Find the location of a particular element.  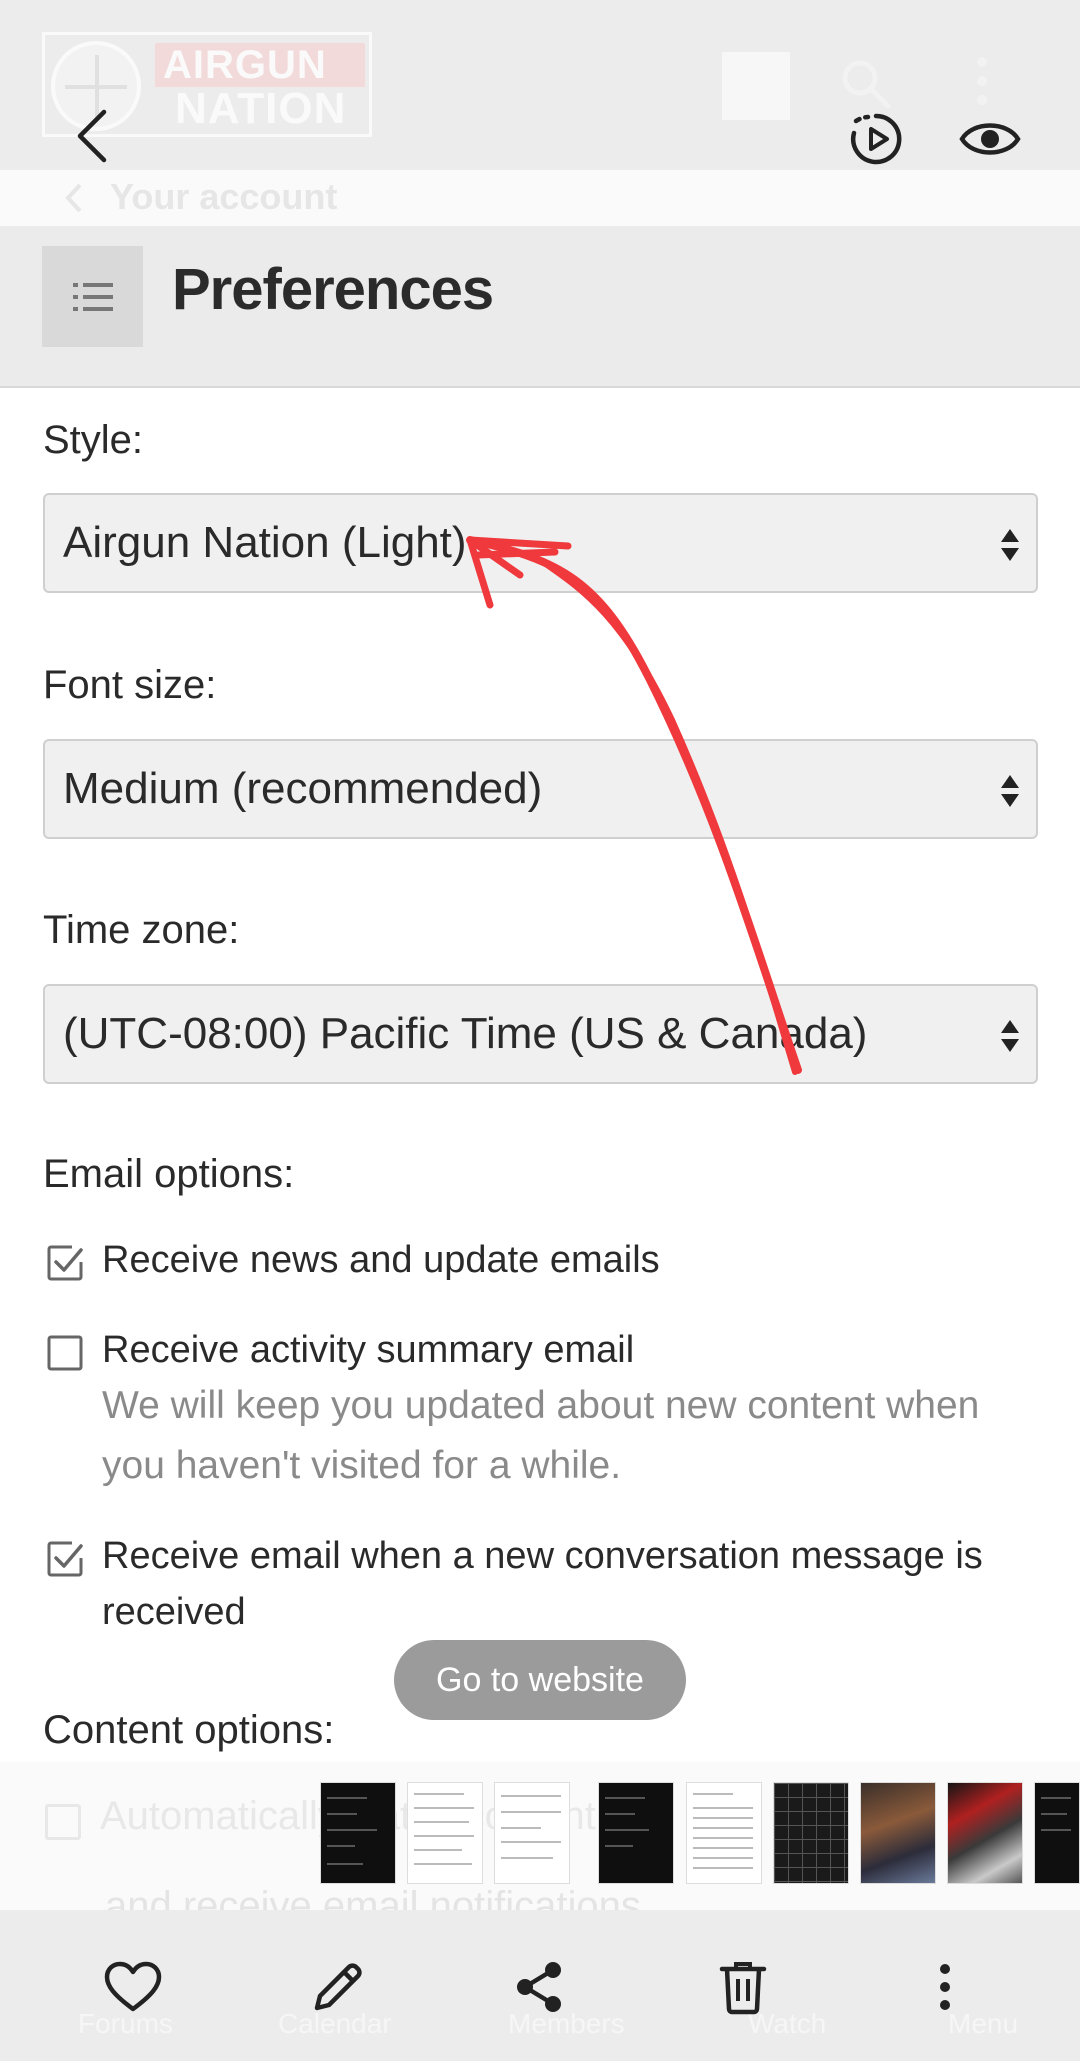

font-size-select: Medium (recommended) is located at coordinates (540, 789).